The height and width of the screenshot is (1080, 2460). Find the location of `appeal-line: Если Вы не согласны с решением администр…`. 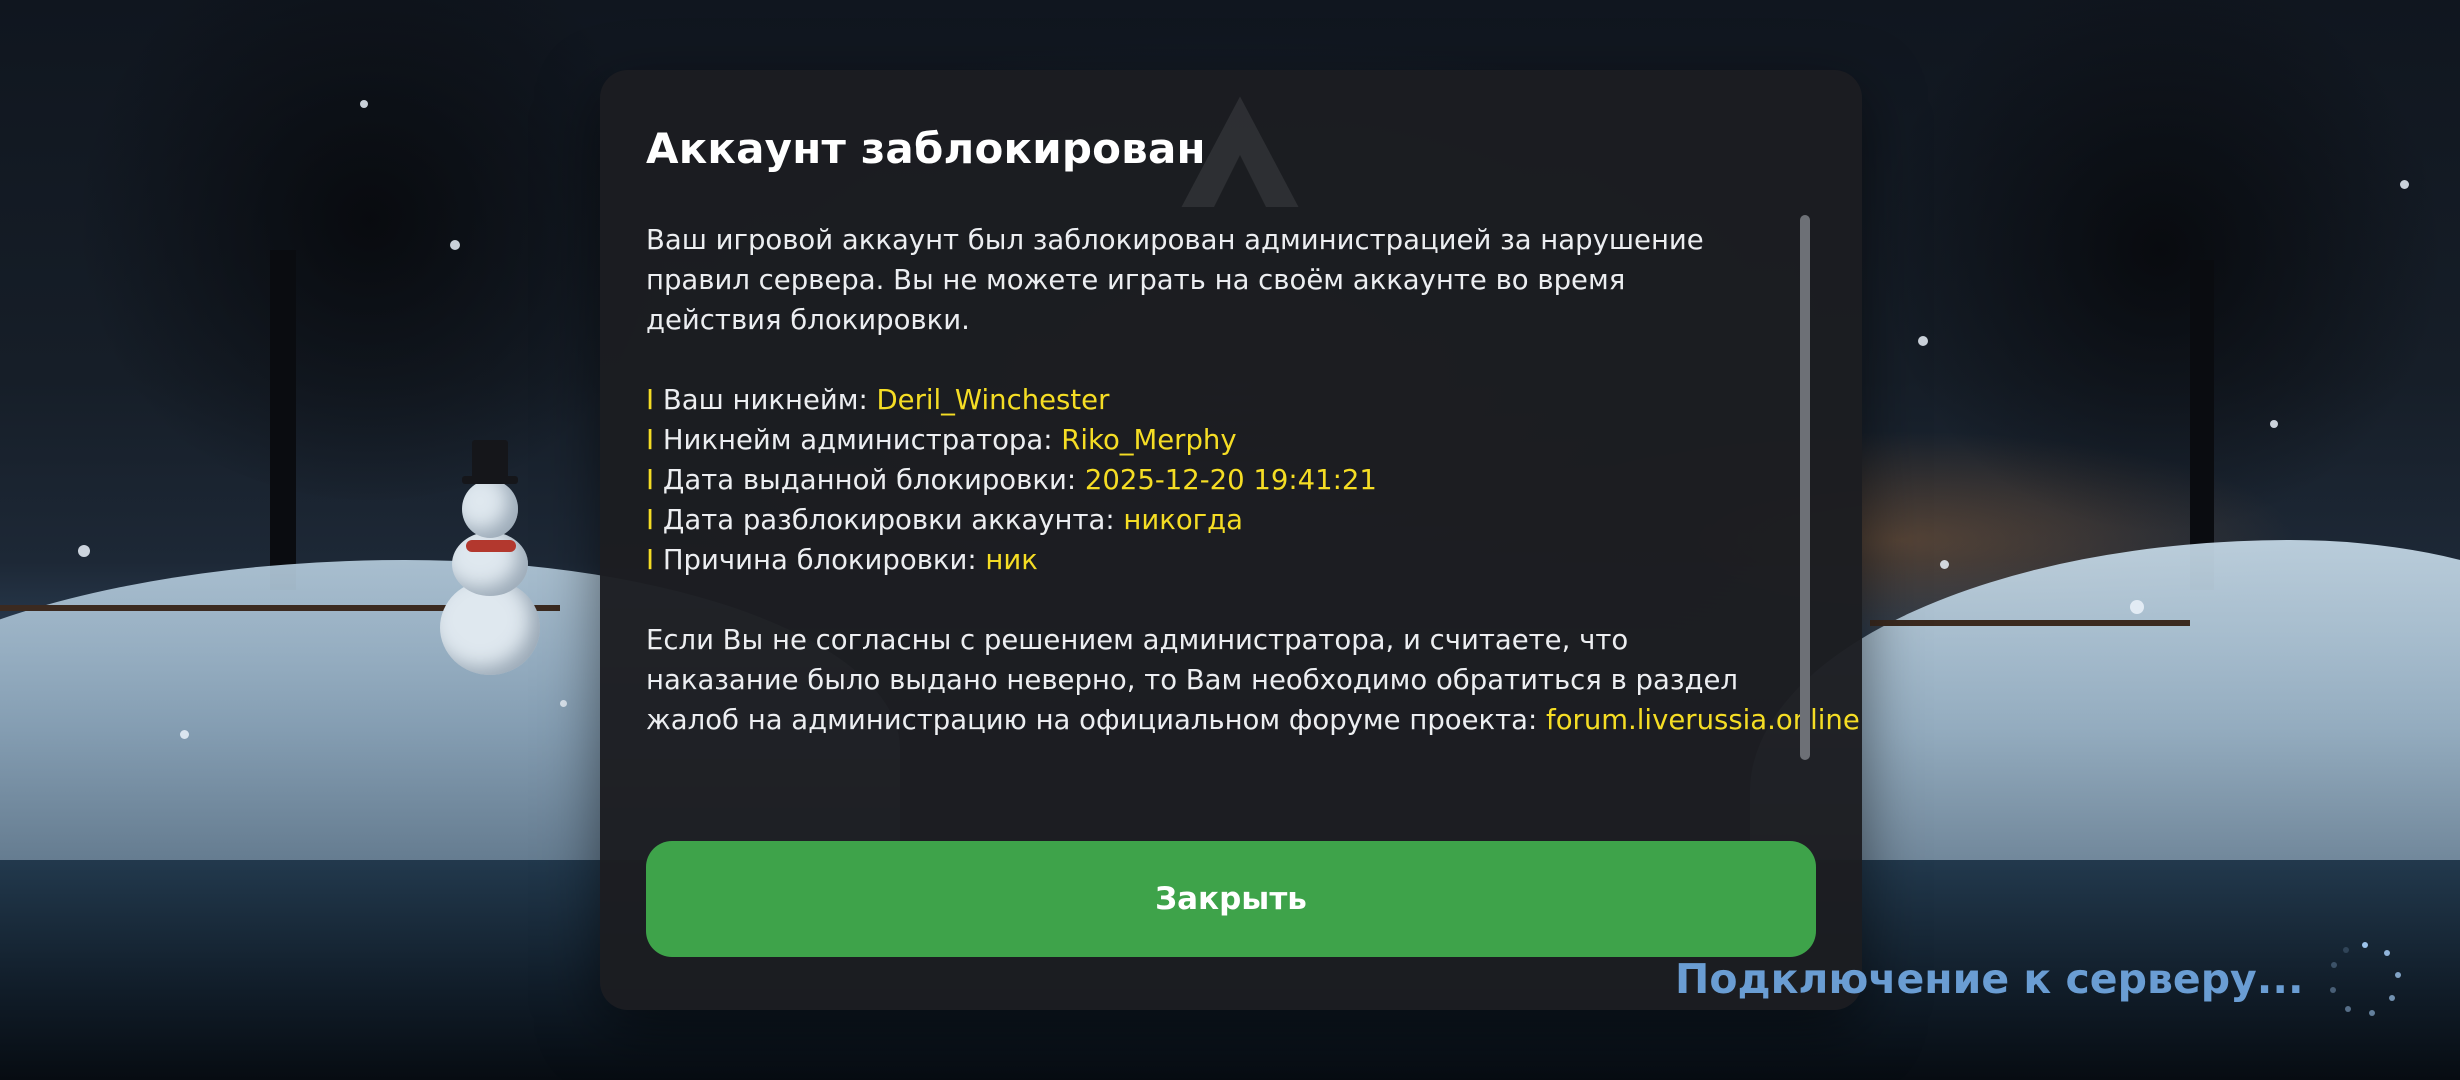

appeal-line: Если Вы не согласны с решением администр… is located at coordinates (1137, 640).